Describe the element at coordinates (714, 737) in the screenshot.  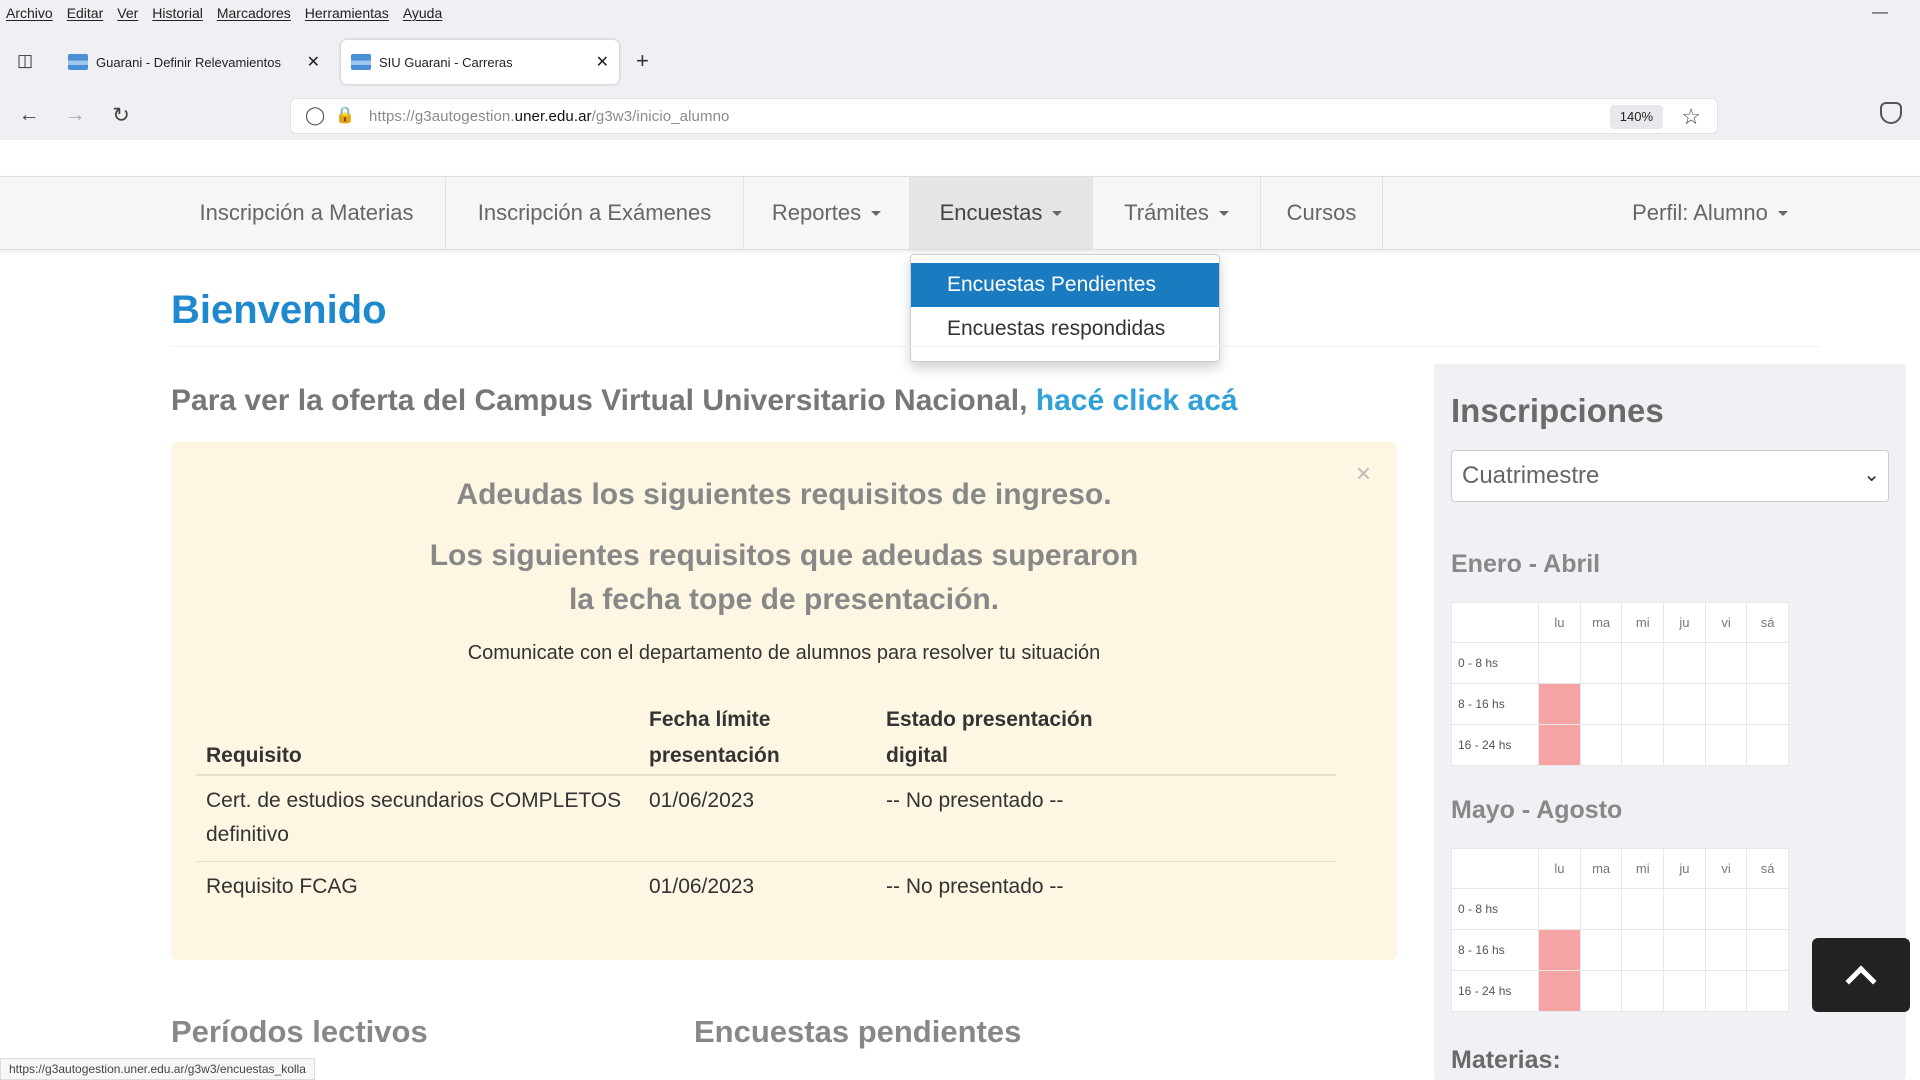
I see `column-header-fecha: Fecha límite presentación` at that location.